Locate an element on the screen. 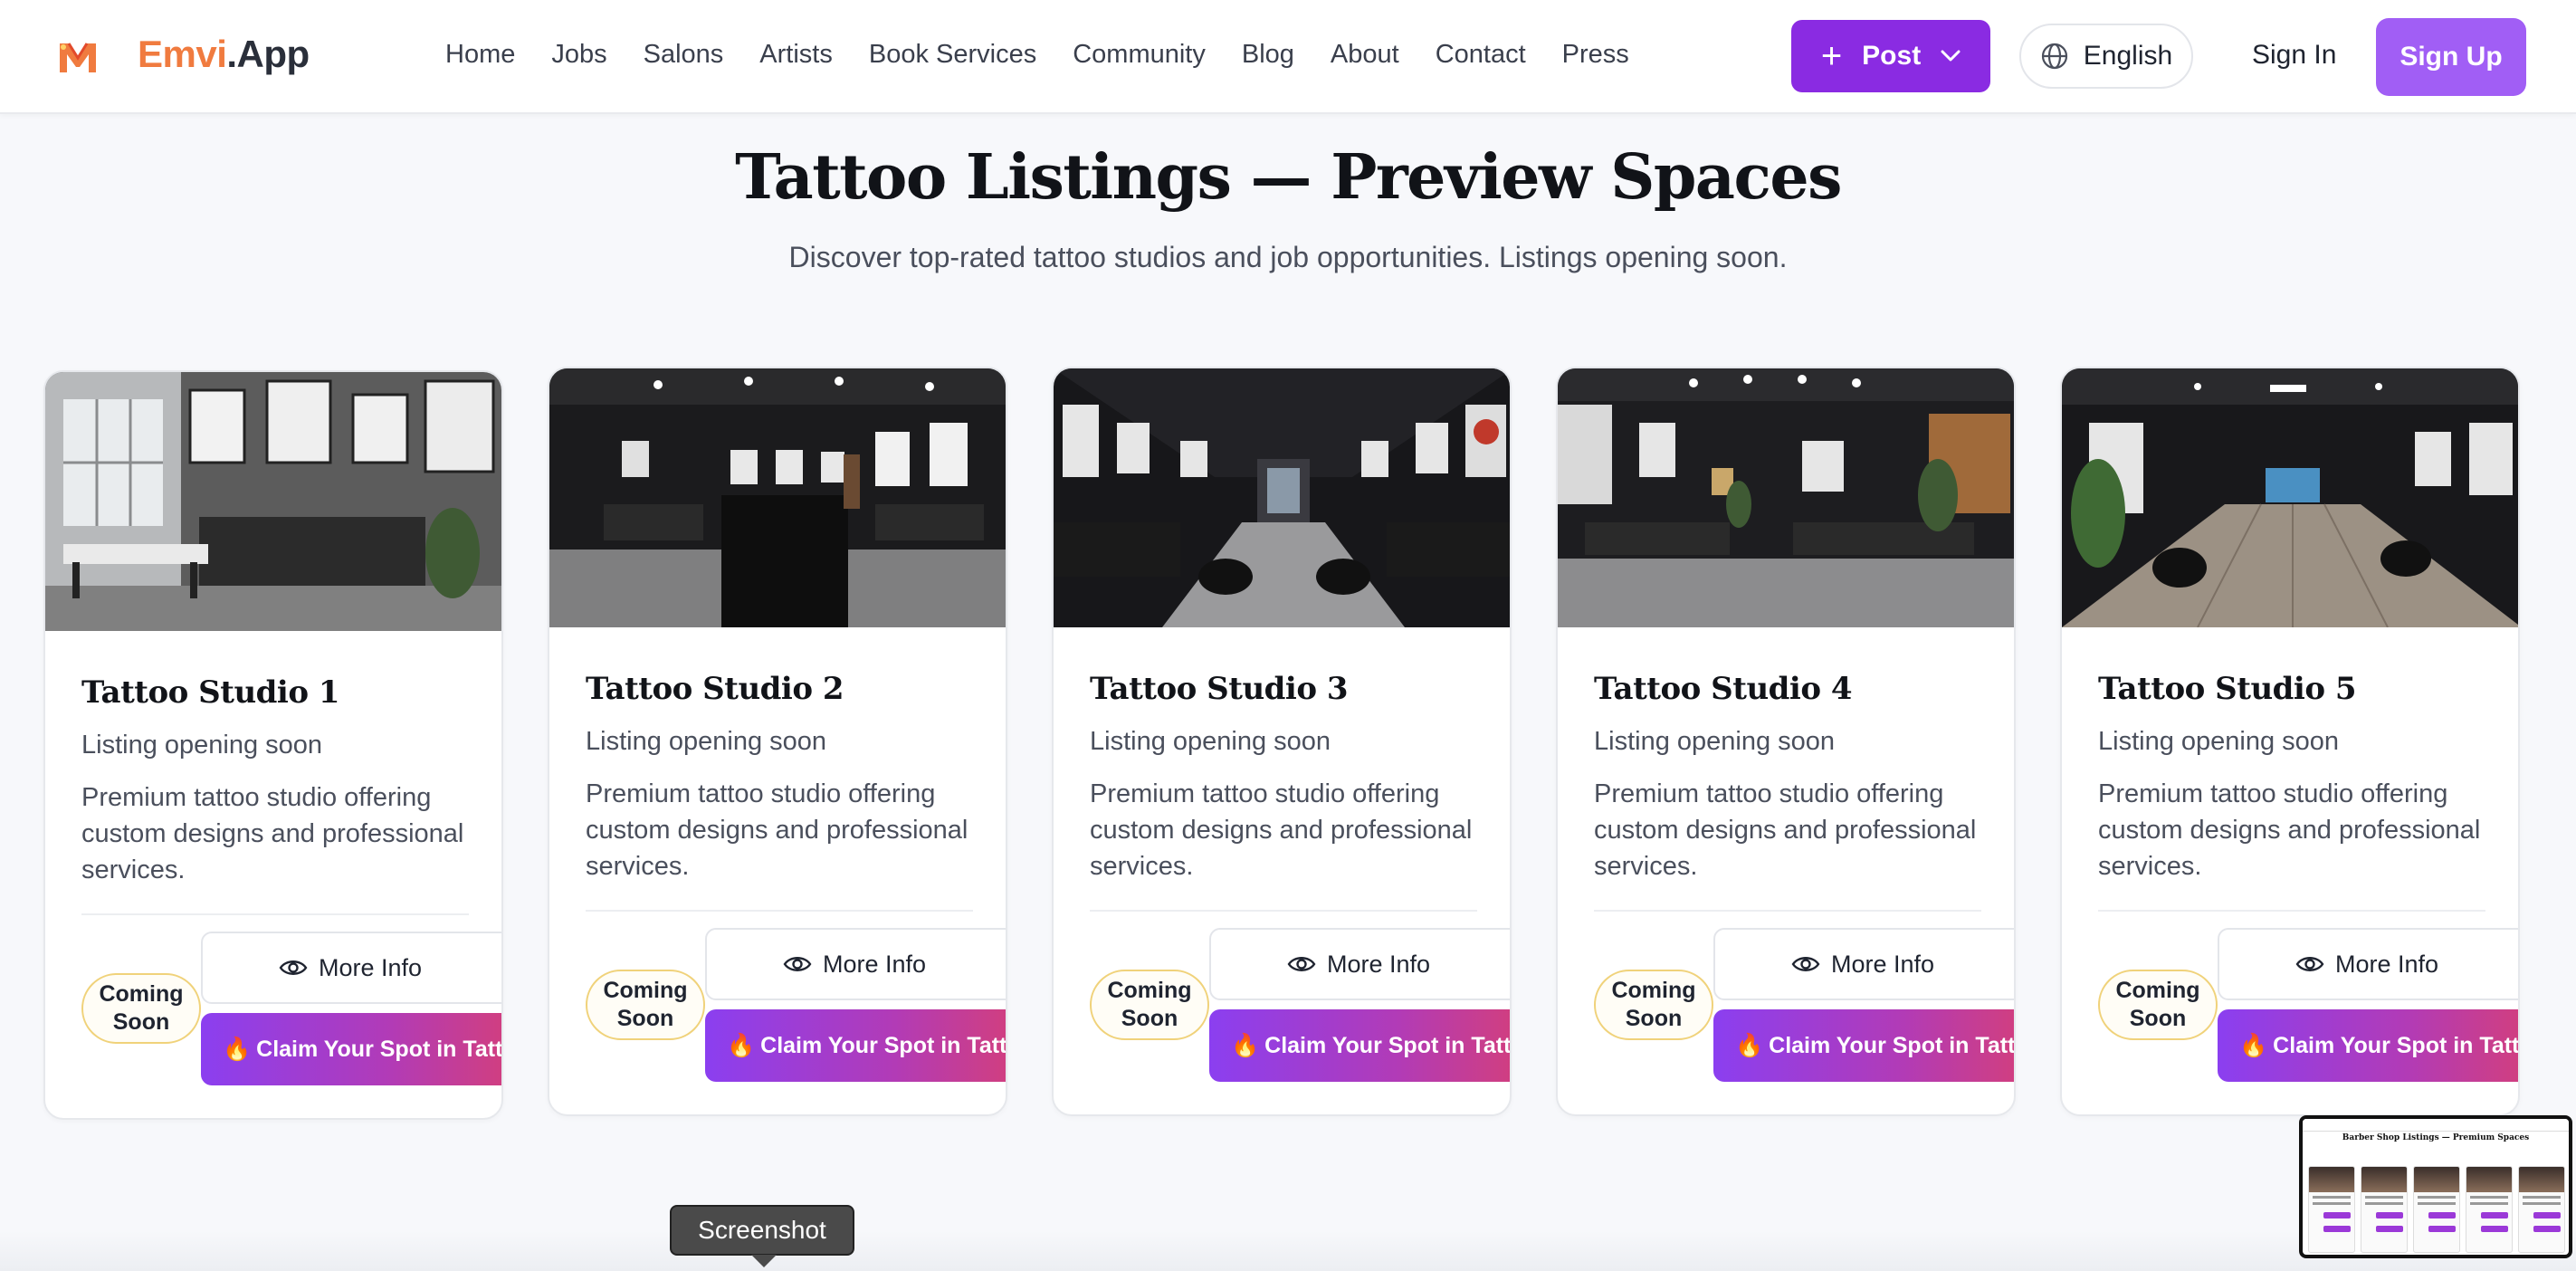  brand-name: Emvi.App is located at coordinates (224, 55).